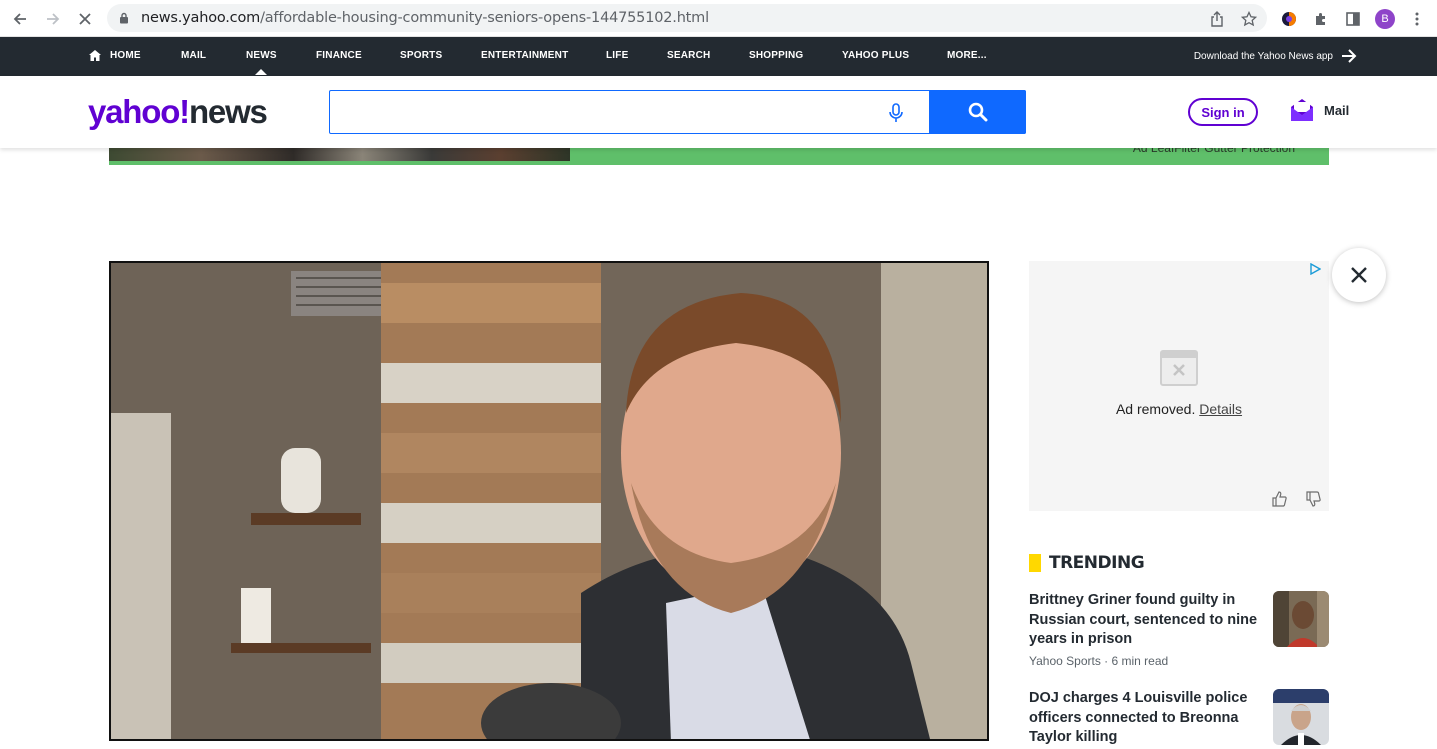 Image resolution: width=1437 pixels, height=749 pixels. I want to click on close-icon, so click(1359, 275).